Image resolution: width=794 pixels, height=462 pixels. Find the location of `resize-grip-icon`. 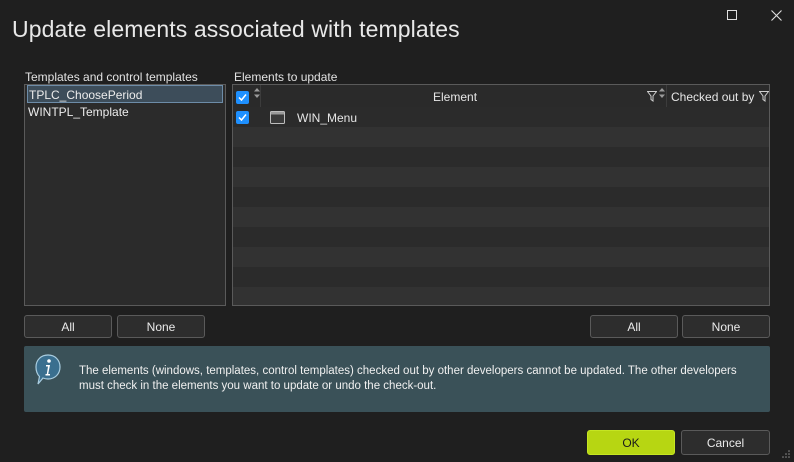

resize-grip-icon is located at coordinates (786, 454).